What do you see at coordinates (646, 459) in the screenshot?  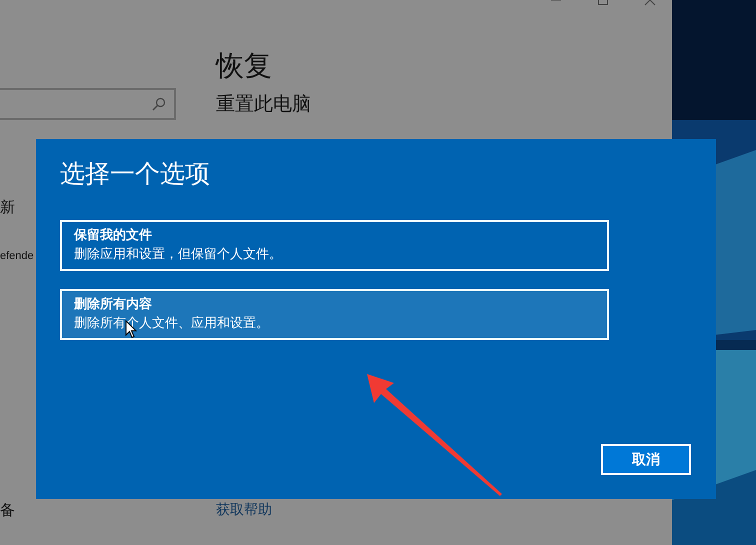 I see `cancel-button: 取消` at bounding box center [646, 459].